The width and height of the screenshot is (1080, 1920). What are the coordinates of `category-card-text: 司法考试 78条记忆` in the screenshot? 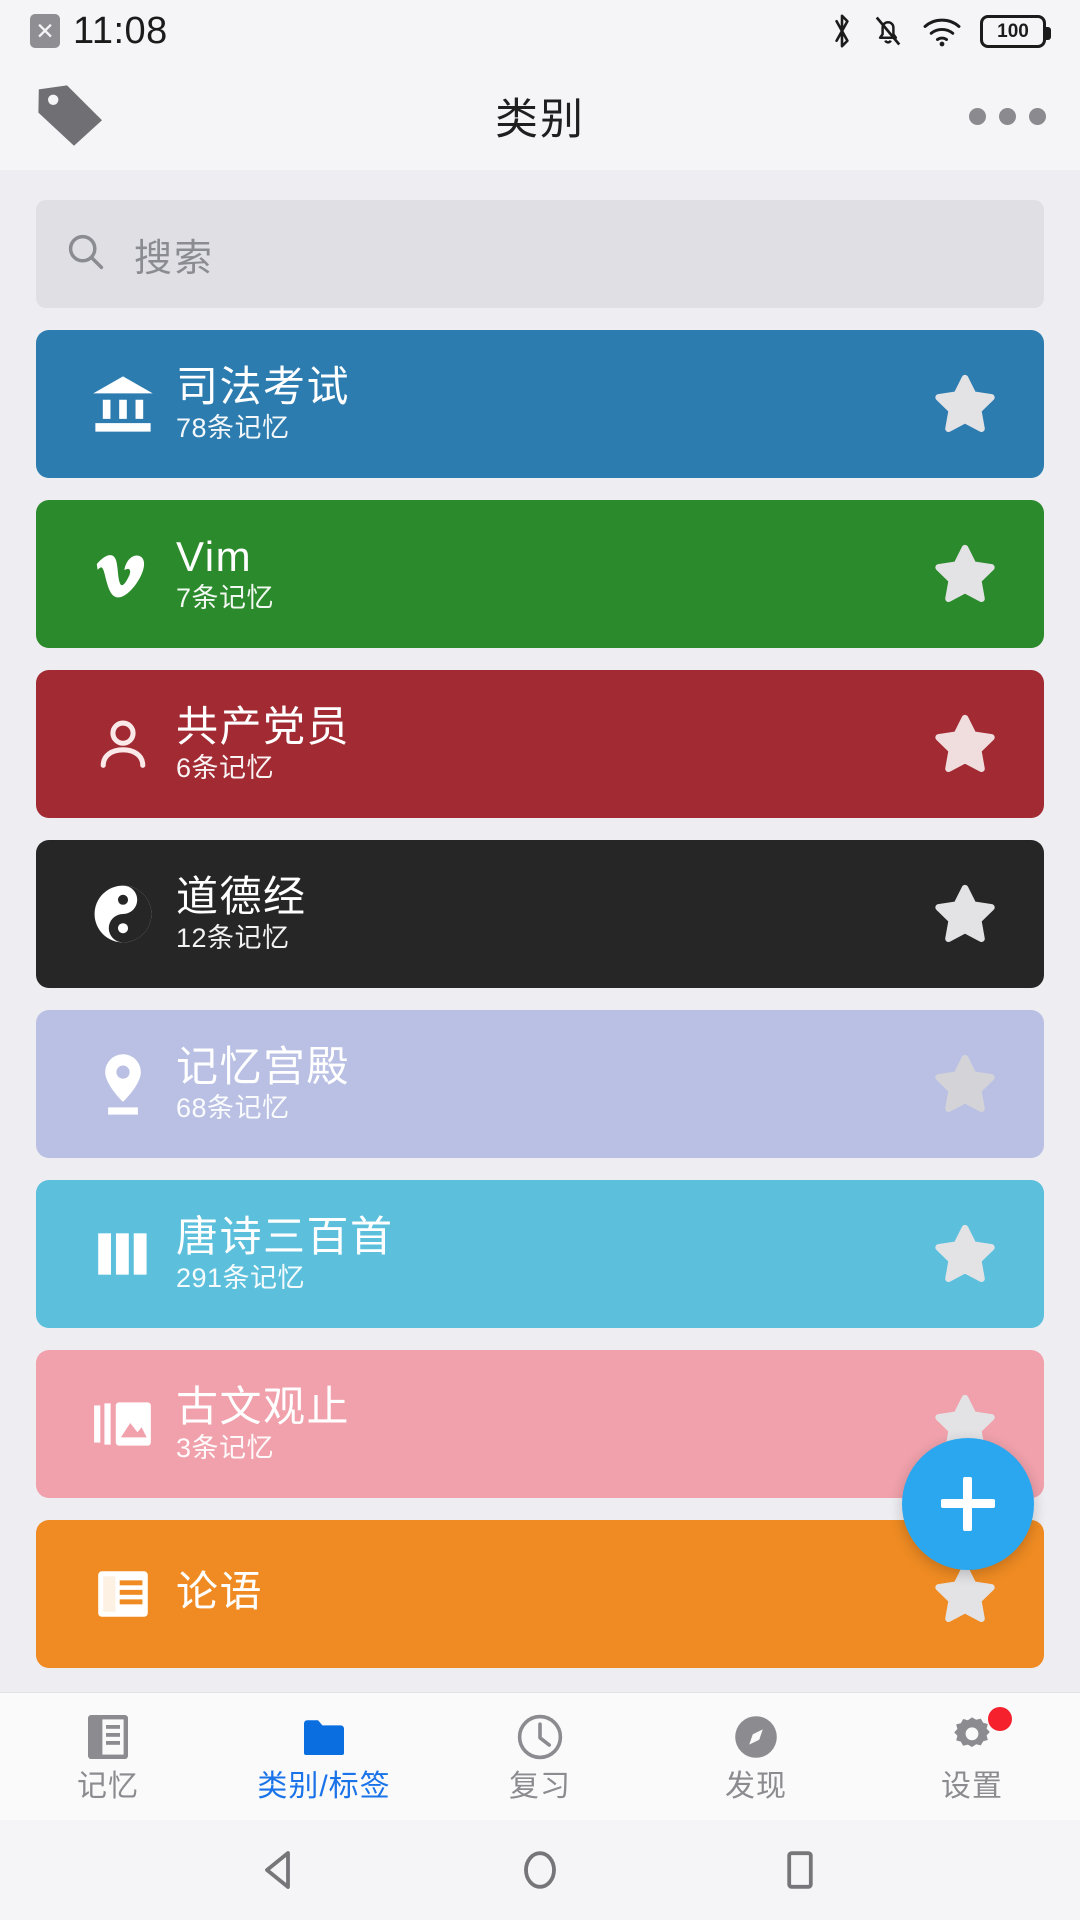 It's located at (263, 403).